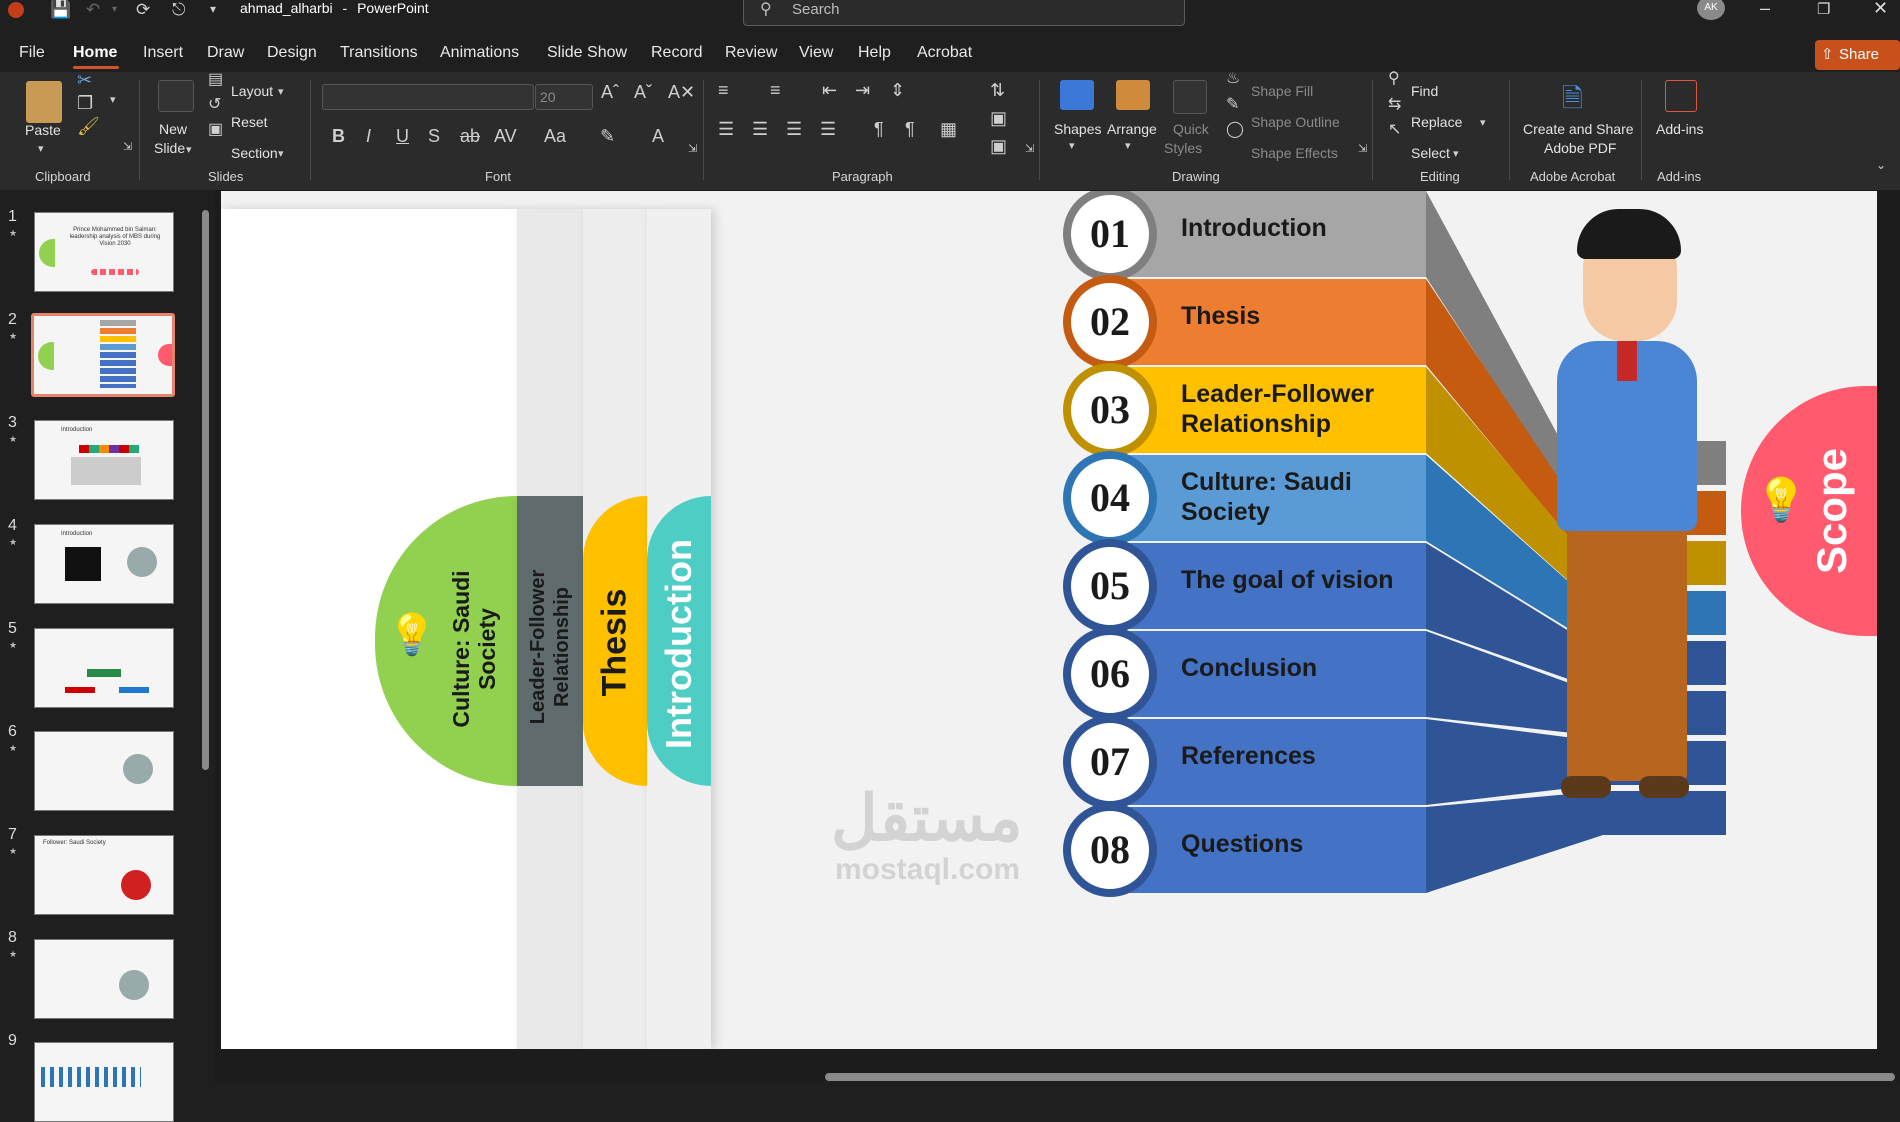 This screenshot has width=1900, height=1122. Describe the element at coordinates (169, 148) in the screenshot. I see `new-slide-label-2: Slide` at that location.